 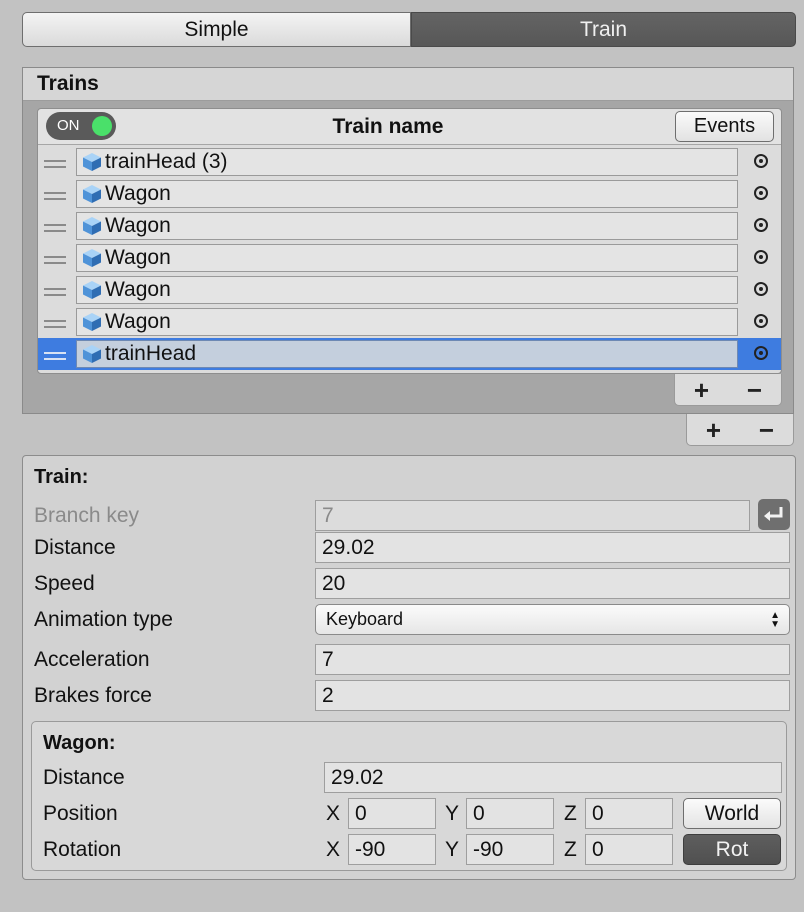 I want to click on toggle-knob, so click(x=102, y=126).